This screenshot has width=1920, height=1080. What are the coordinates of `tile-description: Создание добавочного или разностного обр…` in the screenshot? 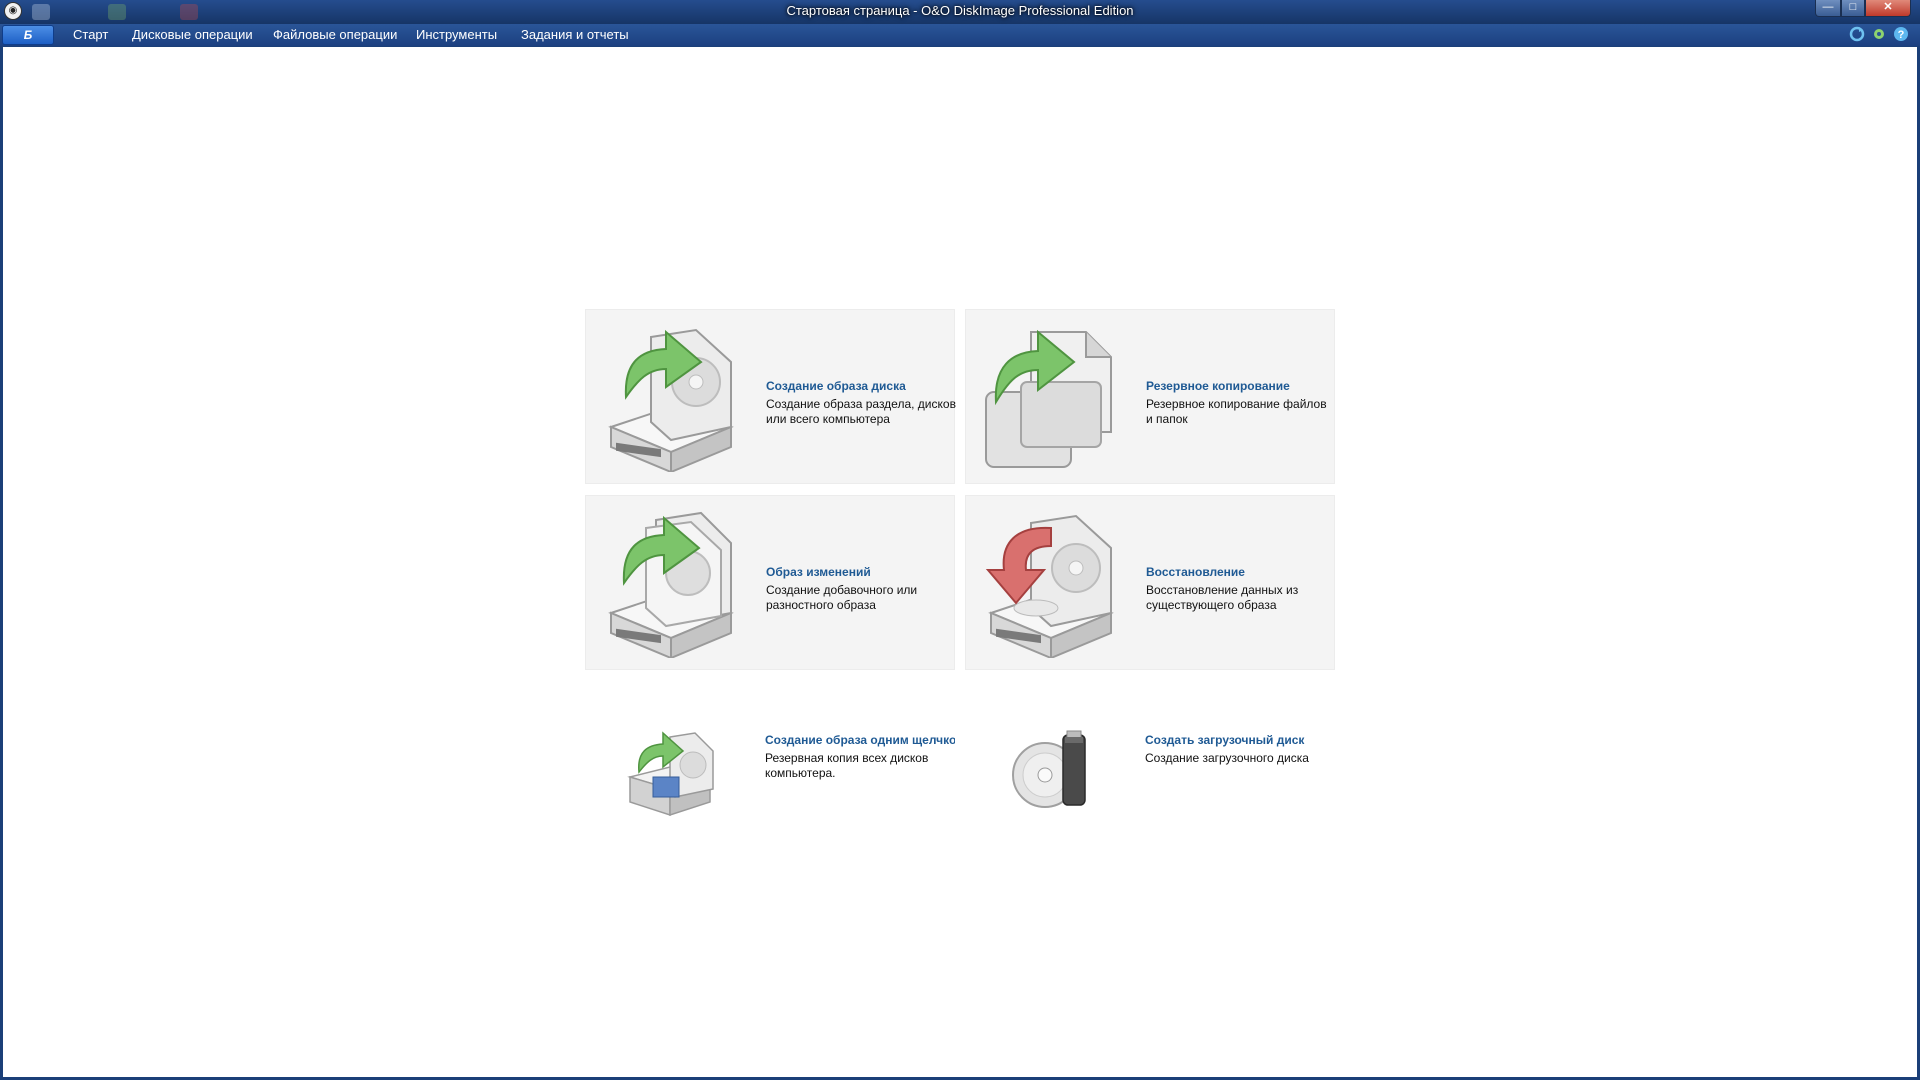 It's located at (842, 597).